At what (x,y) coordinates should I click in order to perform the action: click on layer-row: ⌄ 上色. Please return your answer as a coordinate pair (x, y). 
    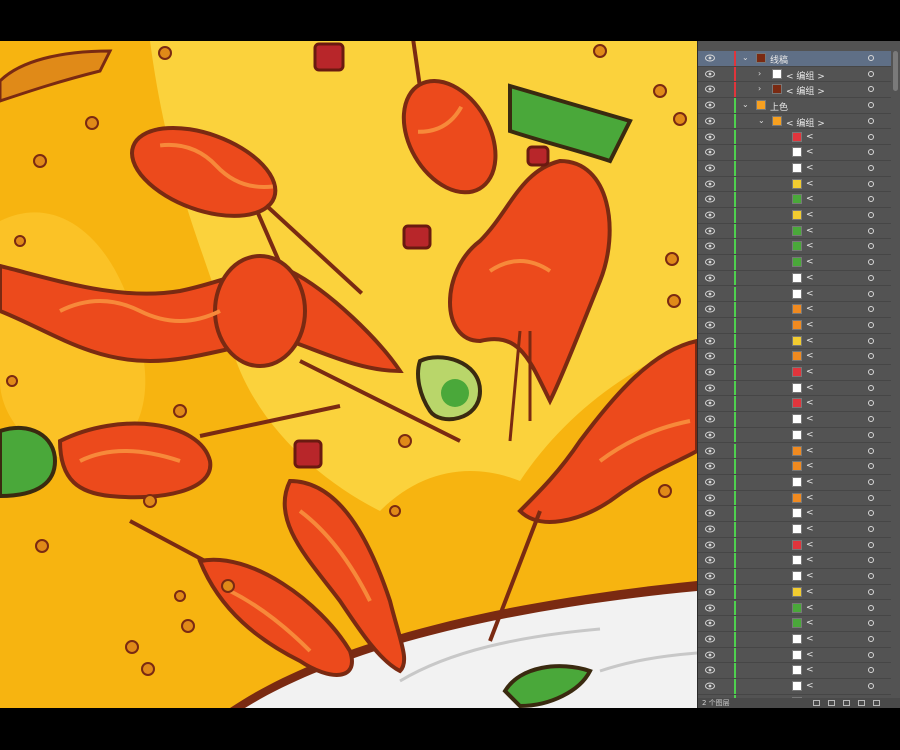
    Looking at the image, I should click on (794, 106).